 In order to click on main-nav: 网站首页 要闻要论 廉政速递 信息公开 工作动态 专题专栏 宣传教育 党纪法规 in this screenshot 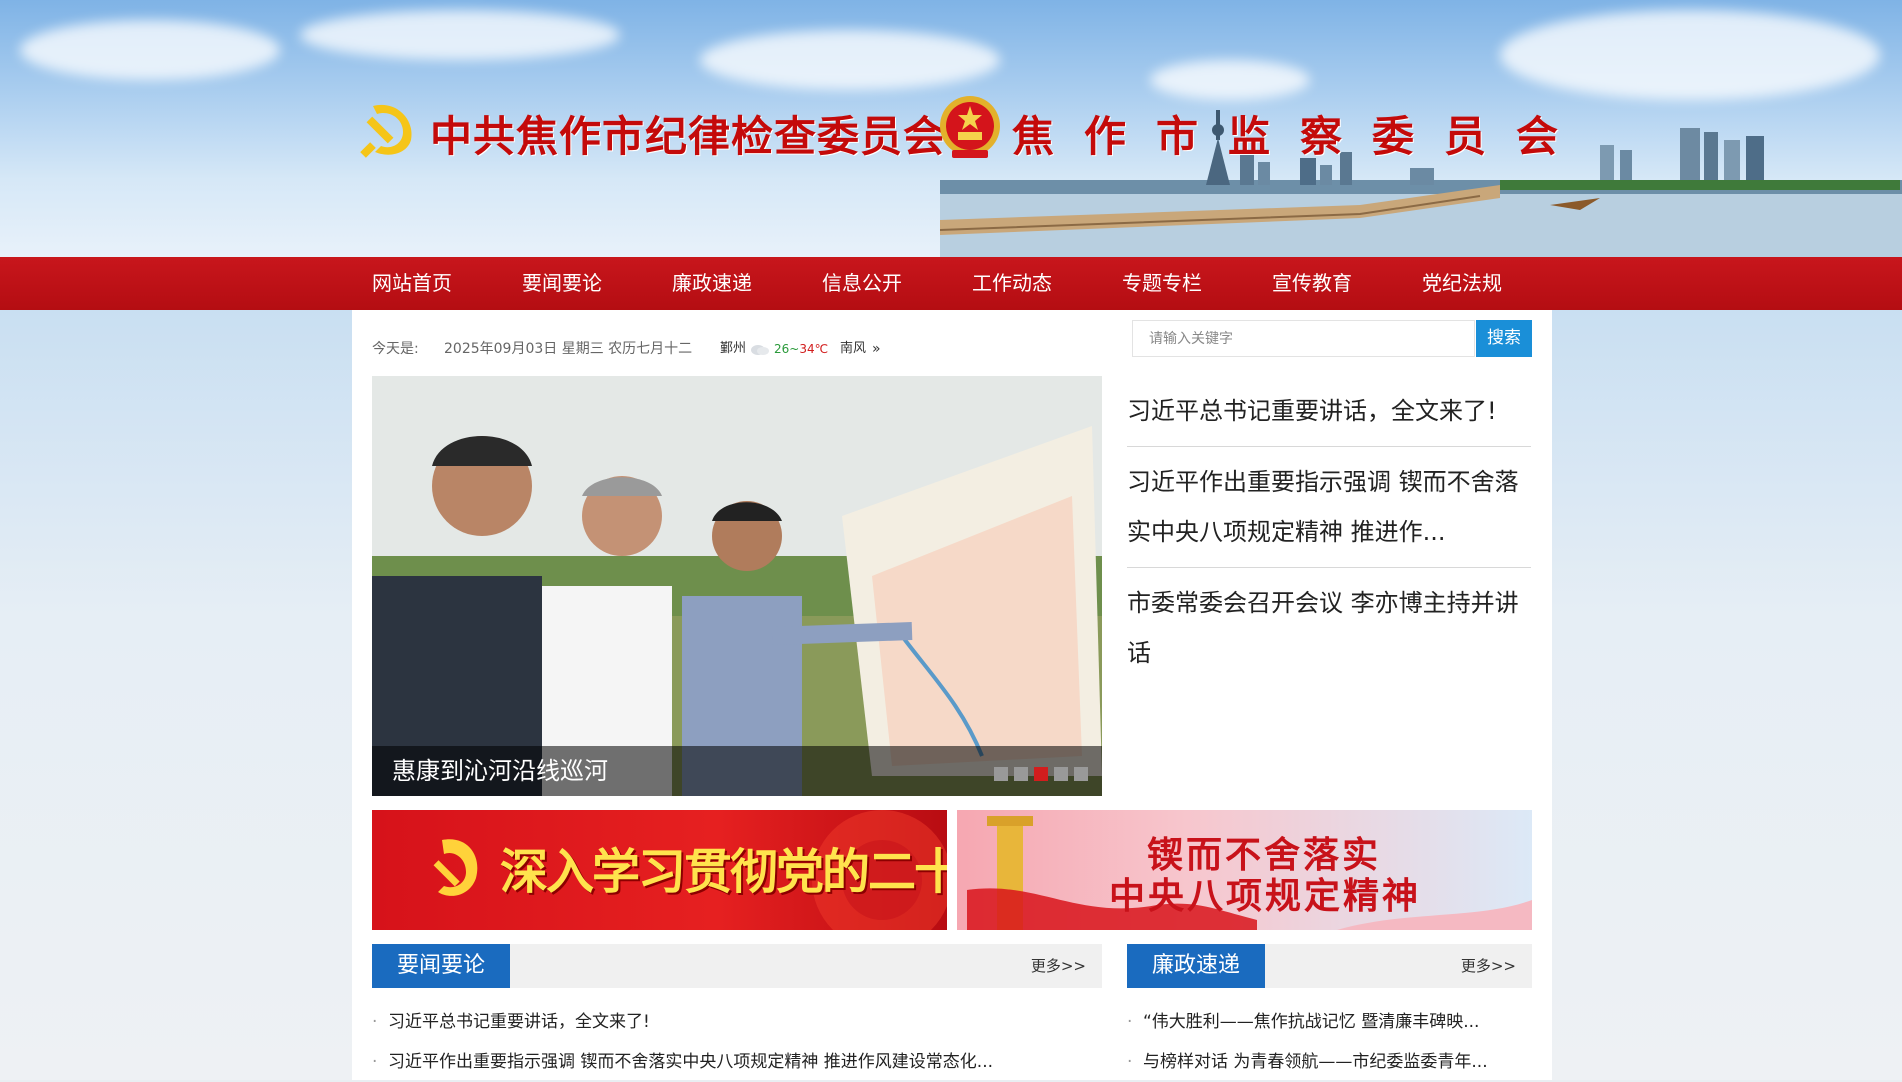, I will do `click(951, 283)`.